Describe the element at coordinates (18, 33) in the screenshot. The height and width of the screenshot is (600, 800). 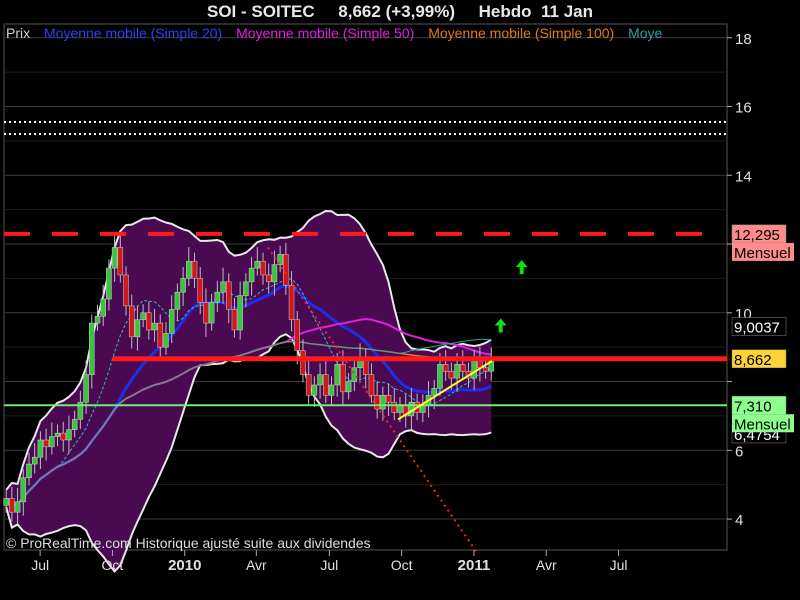
I see `legend-price: Prix` at that location.